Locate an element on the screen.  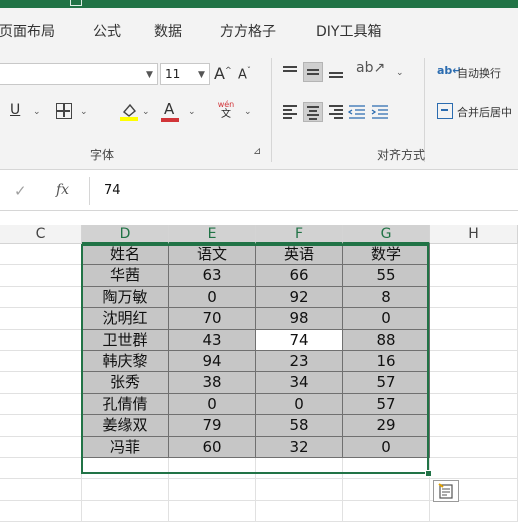
insert-function-button: fx is located at coordinates (62, 190).